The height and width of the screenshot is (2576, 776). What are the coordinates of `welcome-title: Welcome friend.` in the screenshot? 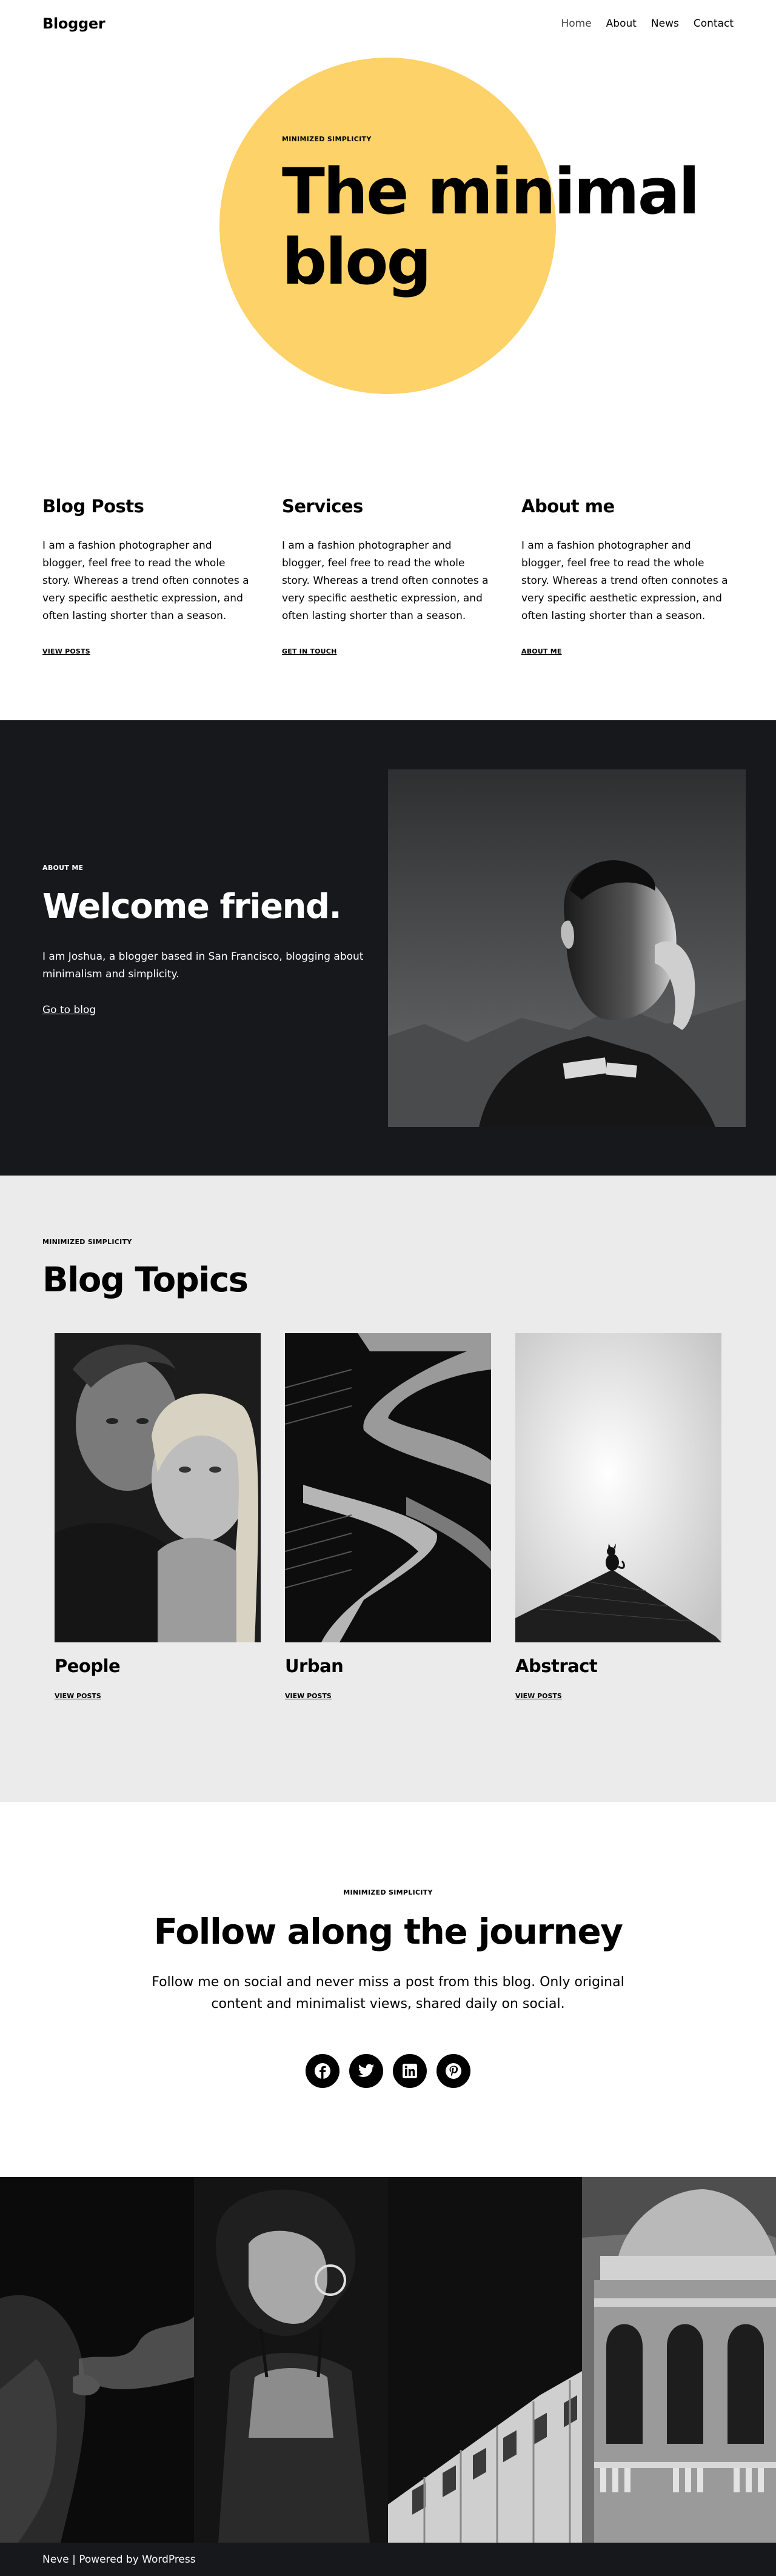 It's located at (192, 906).